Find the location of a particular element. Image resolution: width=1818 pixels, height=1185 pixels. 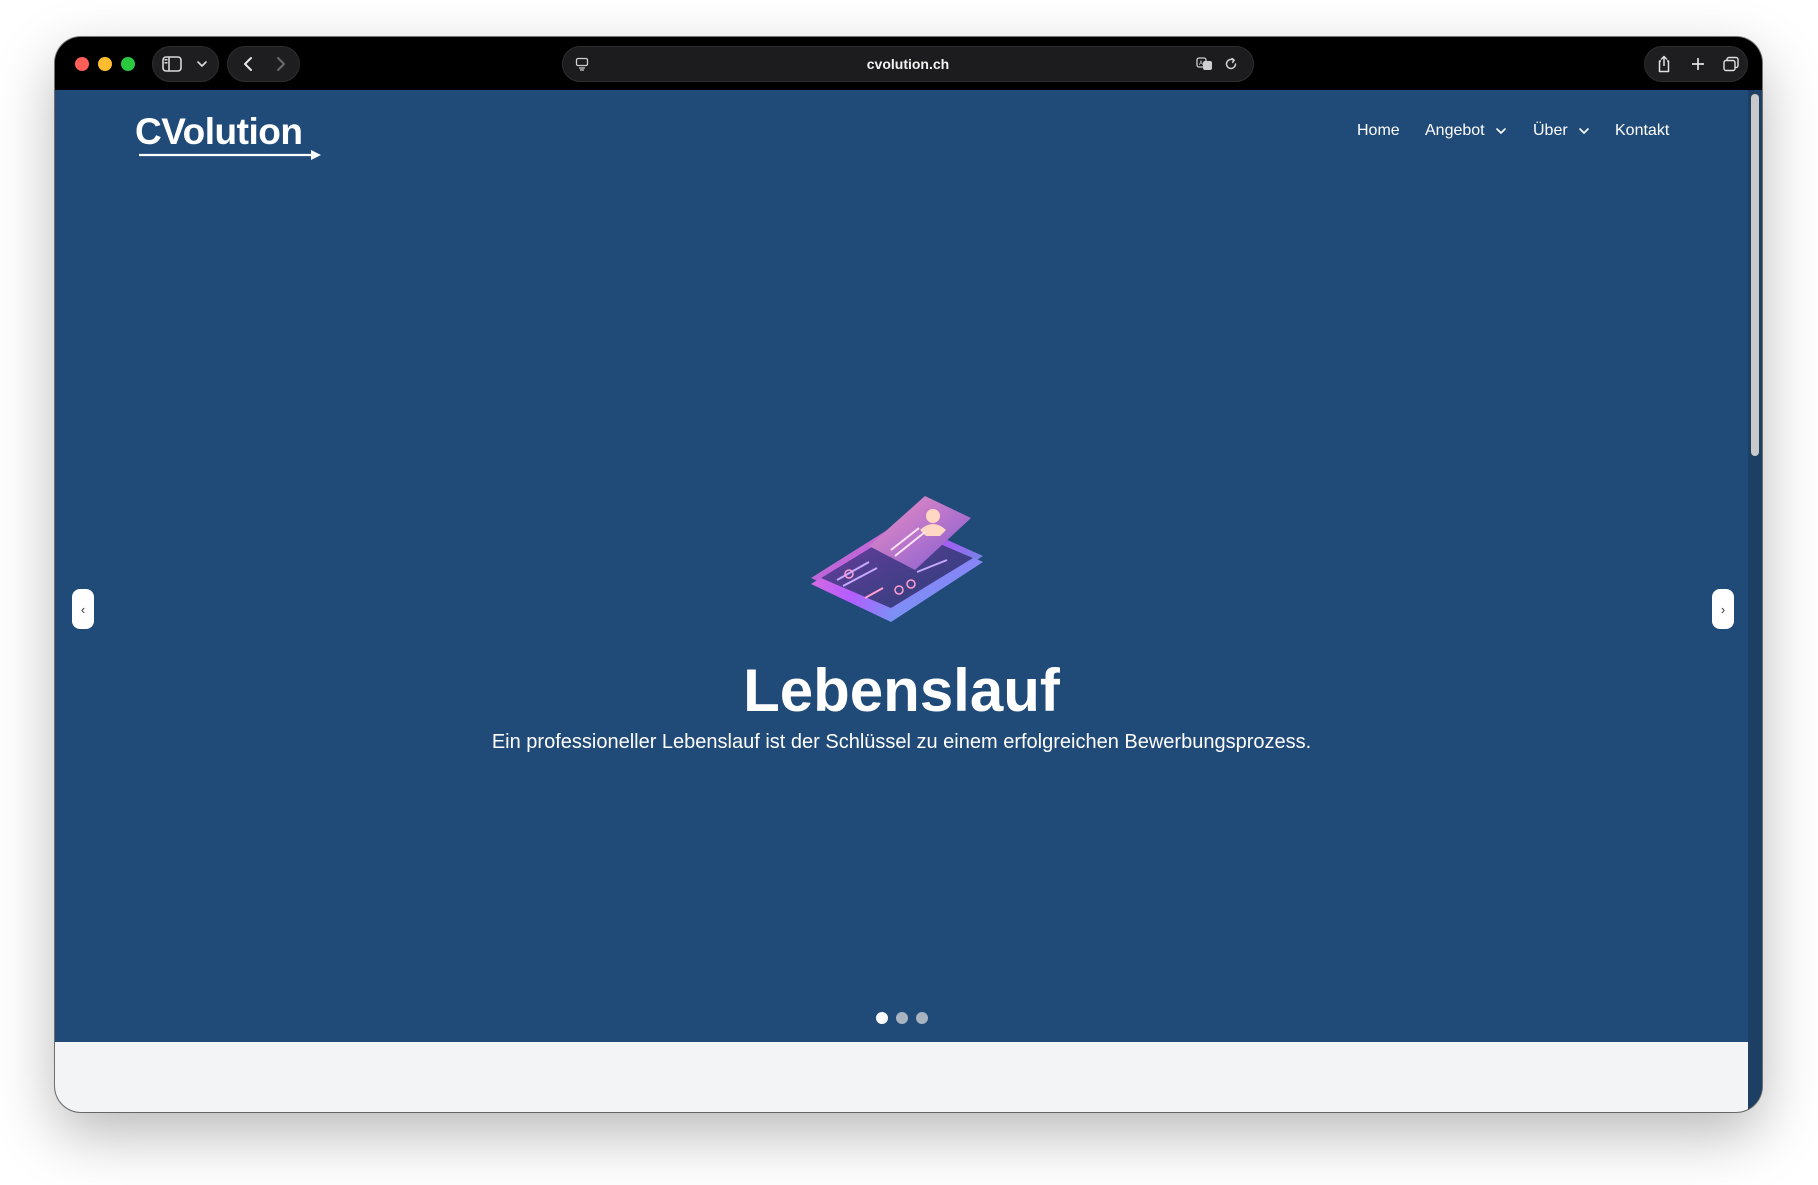

sidebar-toggle-group is located at coordinates (185, 64).